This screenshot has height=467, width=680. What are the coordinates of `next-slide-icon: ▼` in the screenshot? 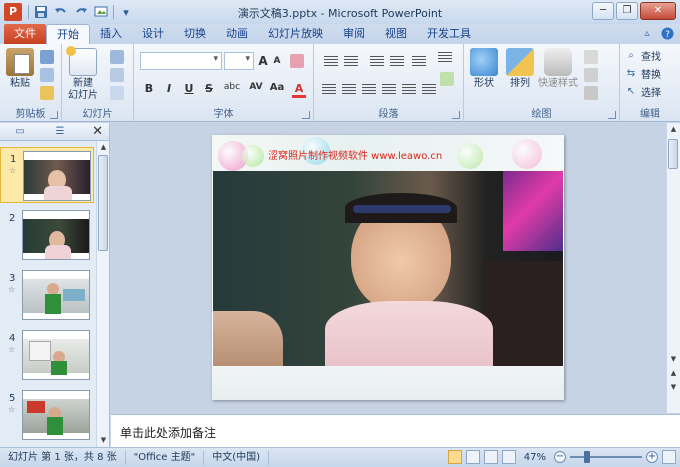 It's located at (673, 387).